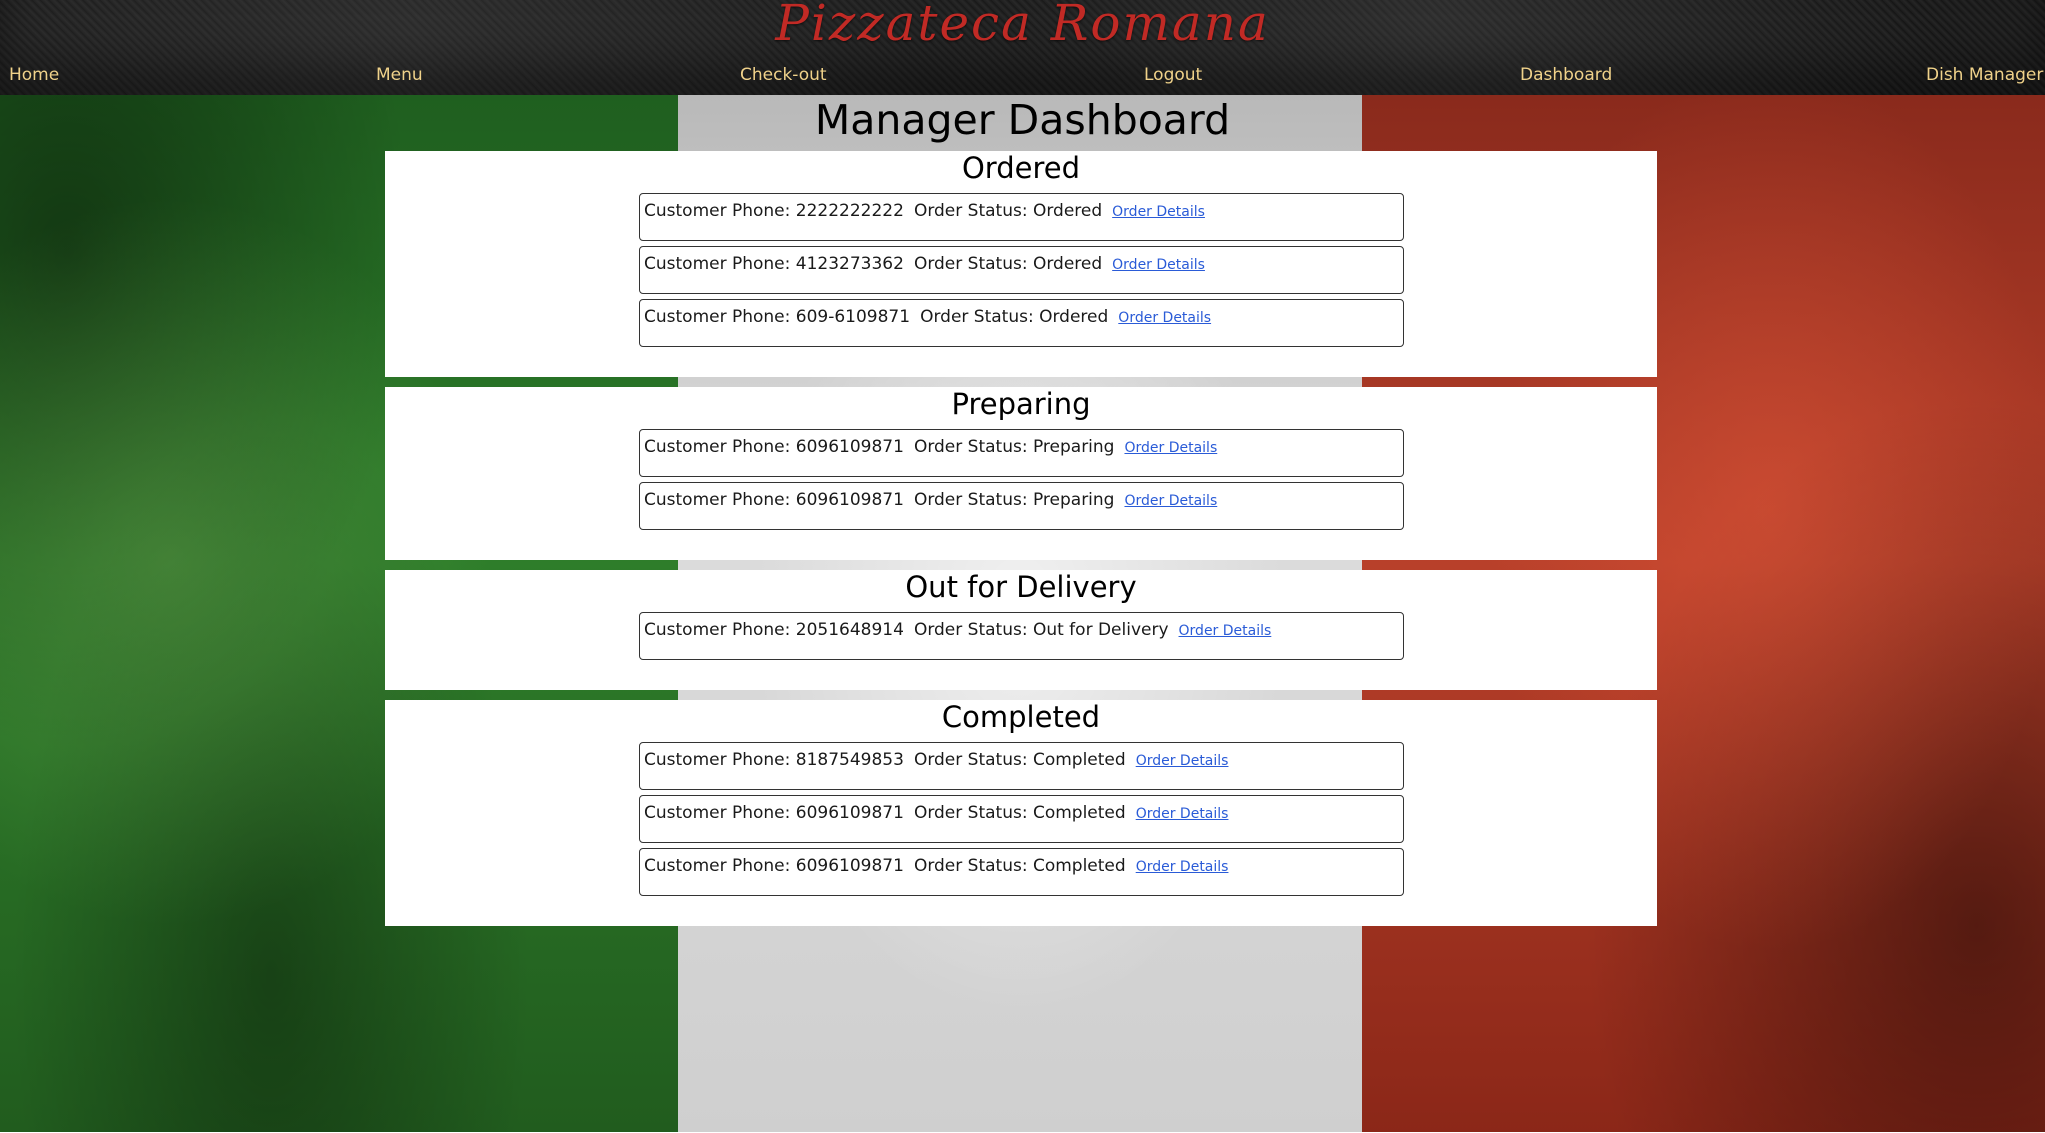 This screenshot has width=2045, height=1133. What do you see at coordinates (1041, 630) in the screenshot?
I see `order-status: Order Status: Out for Delivery` at bounding box center [1041, 630].